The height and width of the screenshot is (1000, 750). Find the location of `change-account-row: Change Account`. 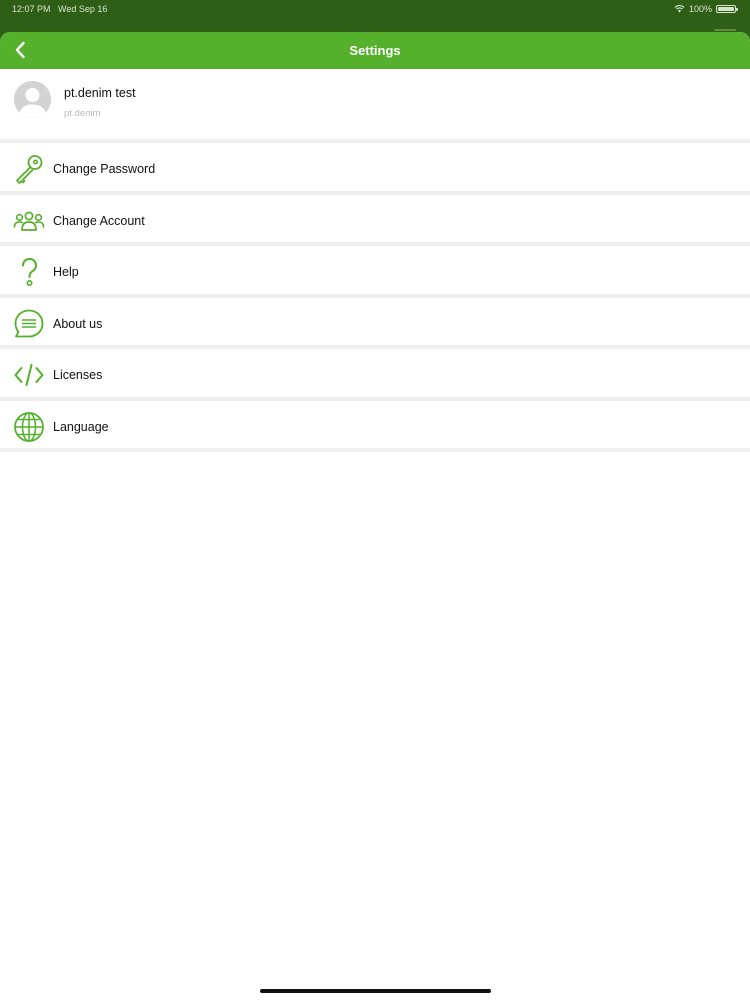

change-account-row: Change Account is located at coordinates (375, 220).